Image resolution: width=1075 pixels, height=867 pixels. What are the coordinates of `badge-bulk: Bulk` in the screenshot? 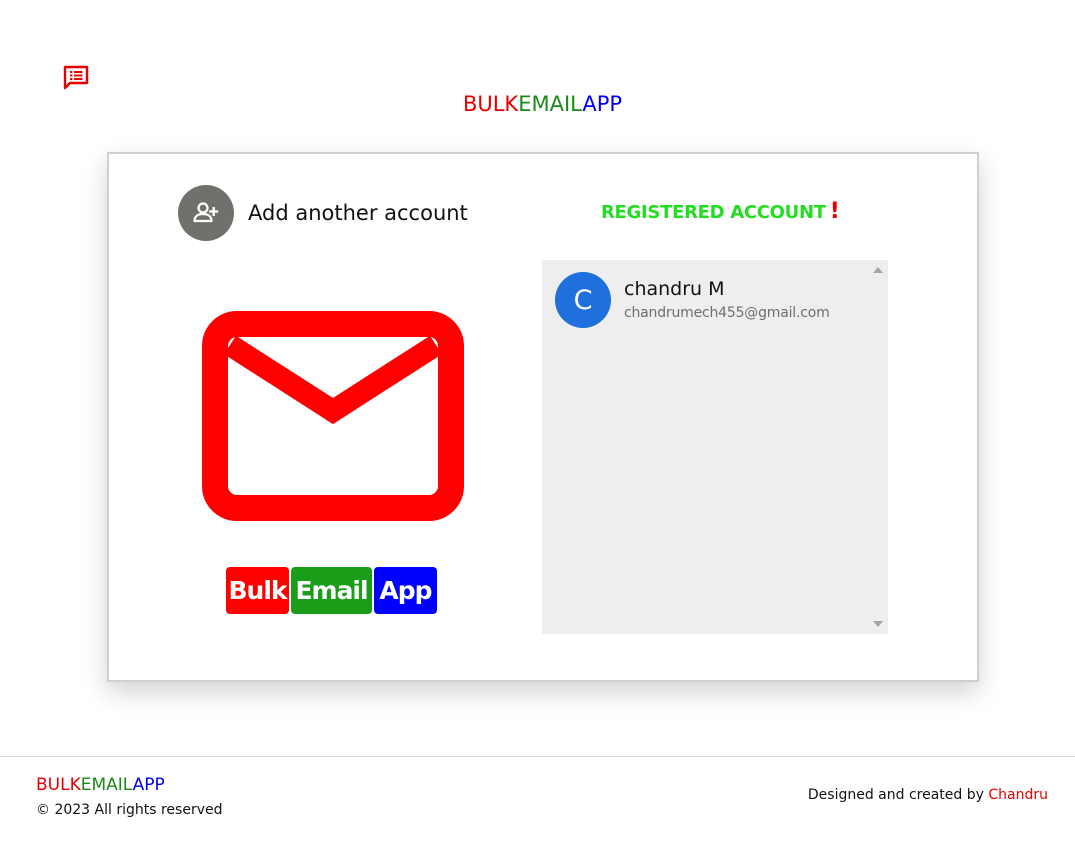 It's located at (257, 590).